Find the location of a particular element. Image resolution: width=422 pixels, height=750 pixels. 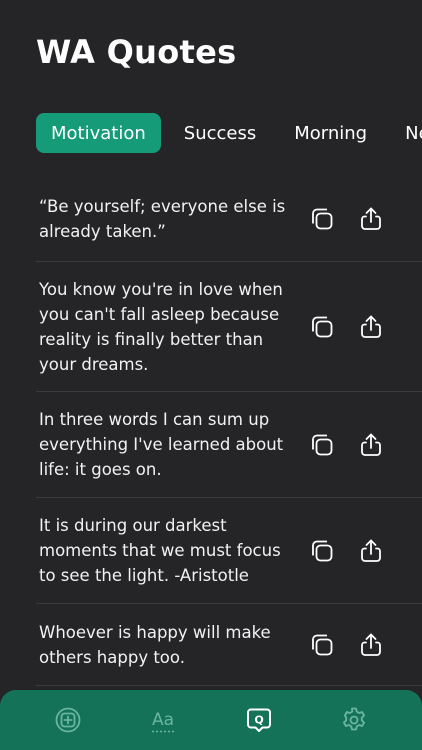

add-square-icon is located at coordinates (68, 720).